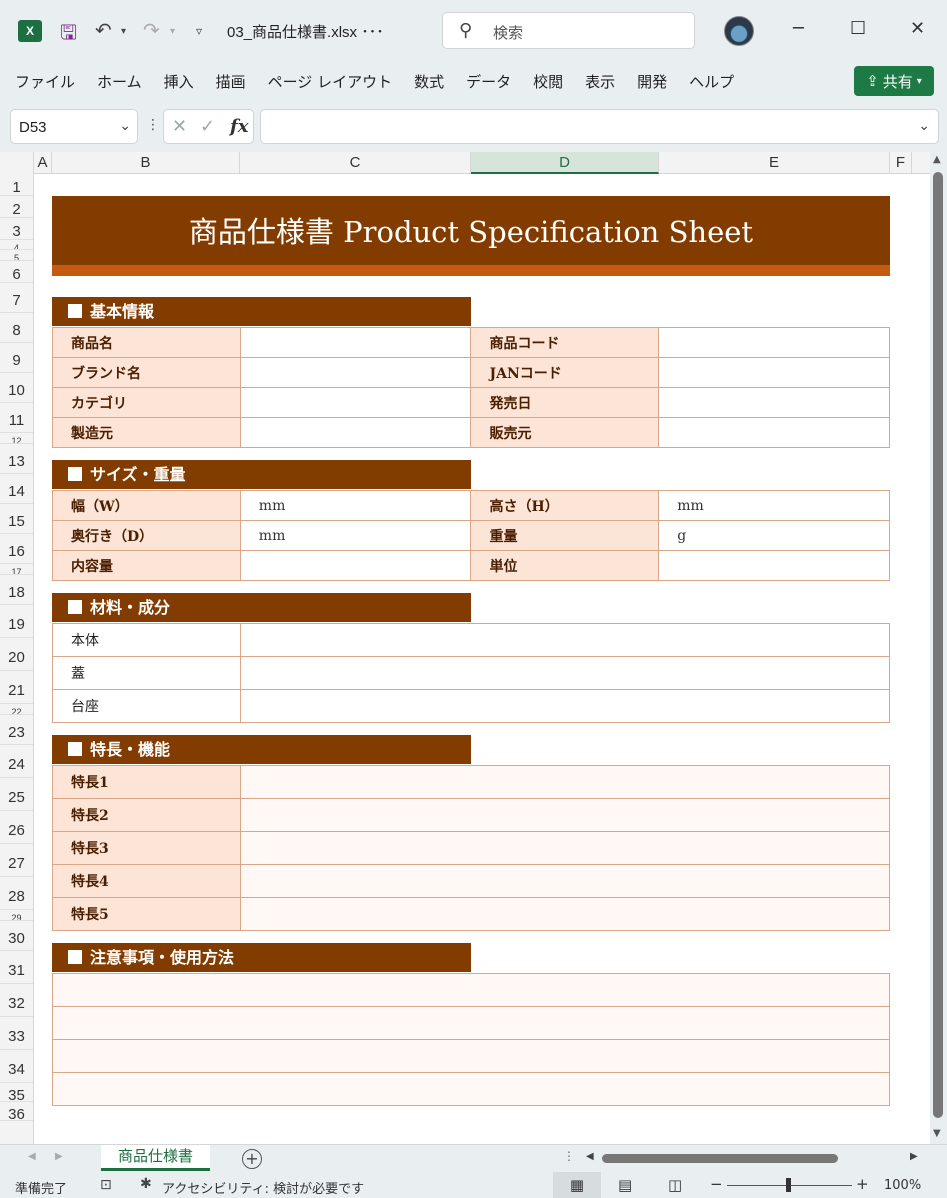 This screenshot has width=947, height=1198. I want to click on select-all-corner, so click(17, 163).